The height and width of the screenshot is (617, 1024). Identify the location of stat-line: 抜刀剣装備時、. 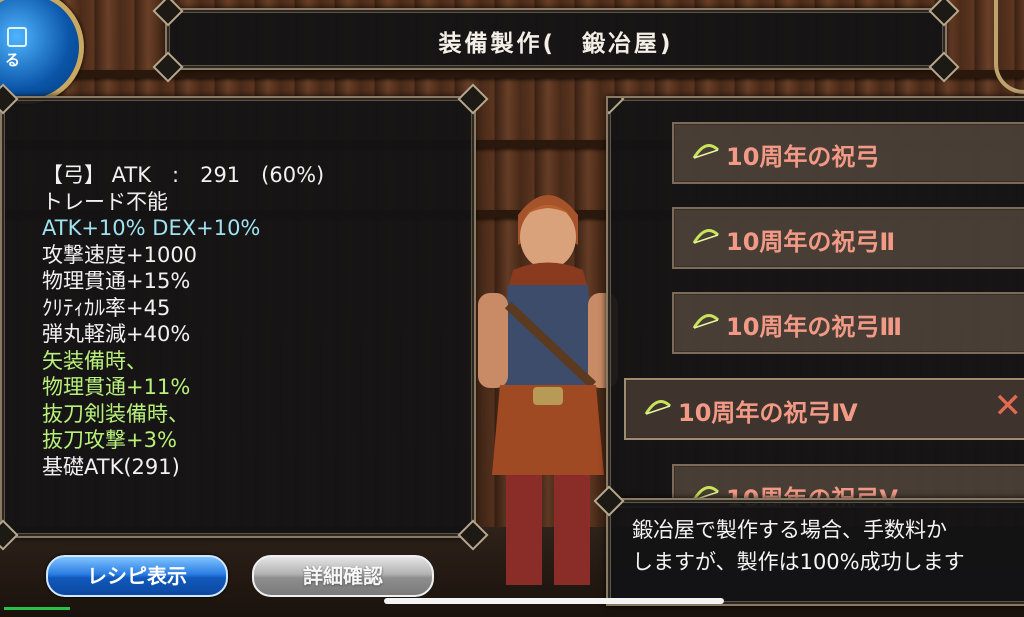
(115, 413).